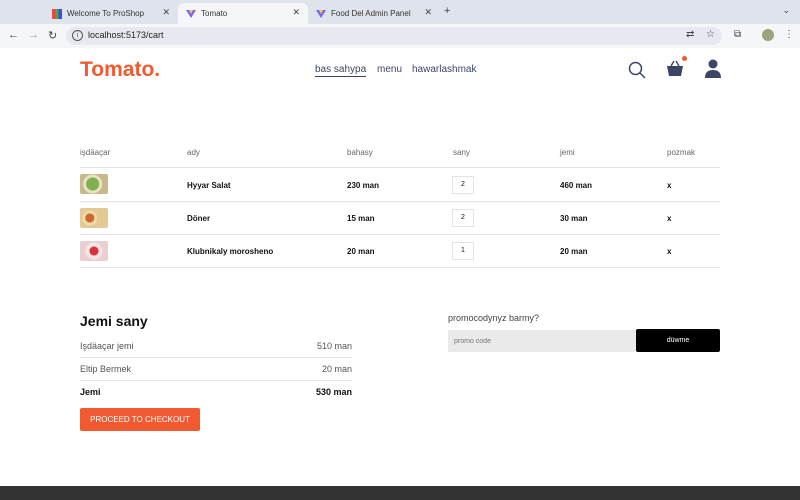 This screenshot has width=800, height=500. I want to click on item-name: Klubnikaly morosheno, so click(230, 251).